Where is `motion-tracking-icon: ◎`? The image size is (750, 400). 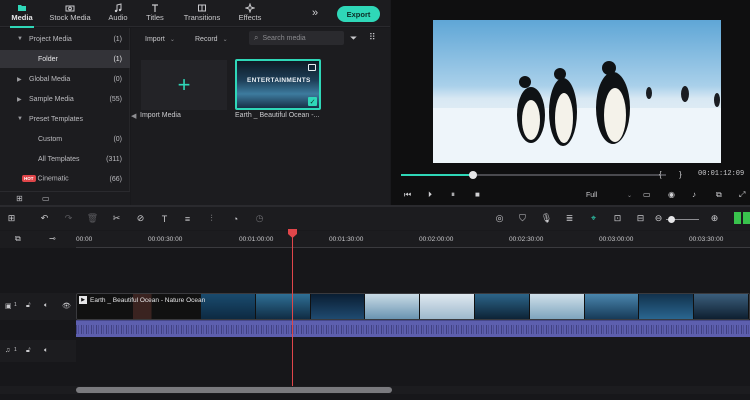
motion-tracking-icon: ◎ is located at coordinates (499, 218).